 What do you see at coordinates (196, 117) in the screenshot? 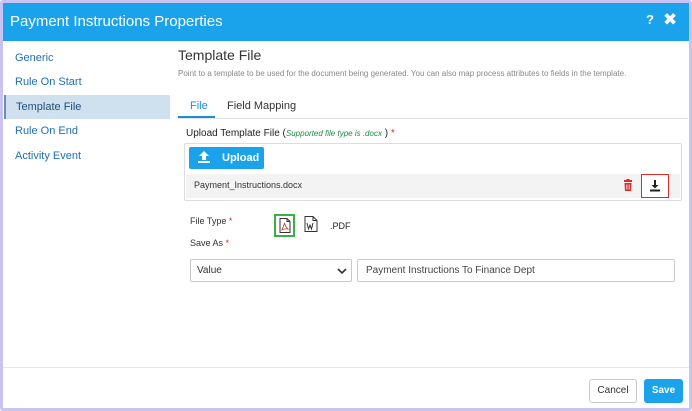
I see `active-tab-indicator` at bounding box center [196, 117].